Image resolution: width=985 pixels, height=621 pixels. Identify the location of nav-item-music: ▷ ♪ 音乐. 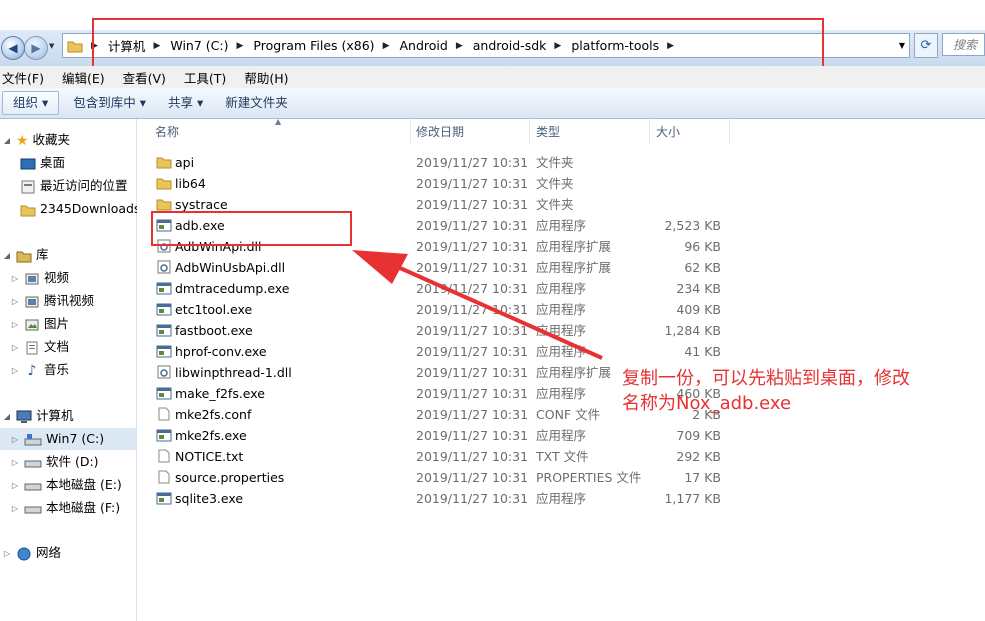
(39, 370).